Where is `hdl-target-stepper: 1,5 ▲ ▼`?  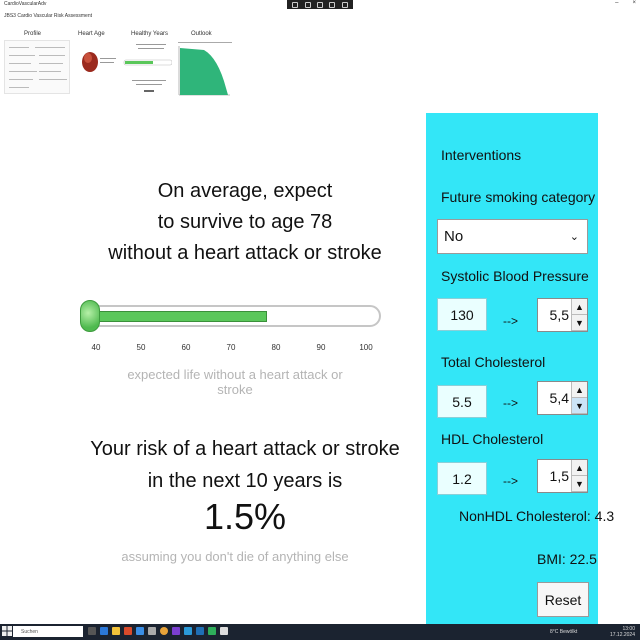
hdl-target-stepper: 1,5 ▲ ▼ is located at coordinates (562, 476).